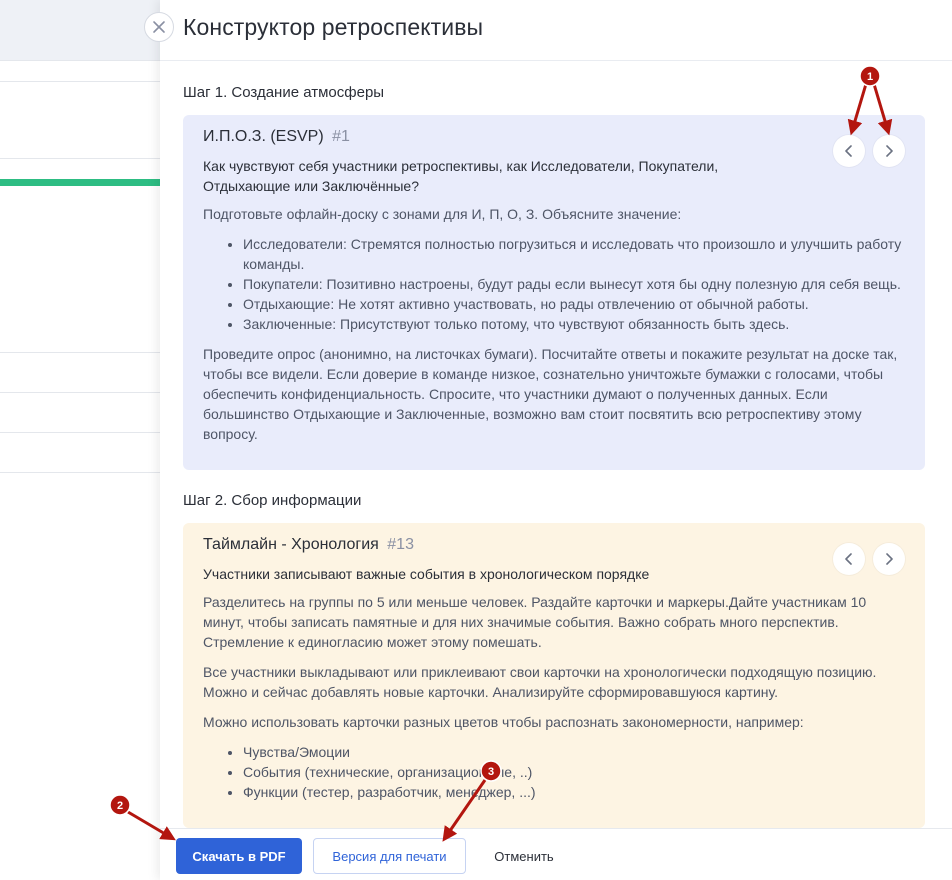 The image size is (952, 880). What do you see at coordinates (239, 856) in the screenshot?
I see `download-pdf-button: Скачать в PDF` at bounding box center [239, 856].